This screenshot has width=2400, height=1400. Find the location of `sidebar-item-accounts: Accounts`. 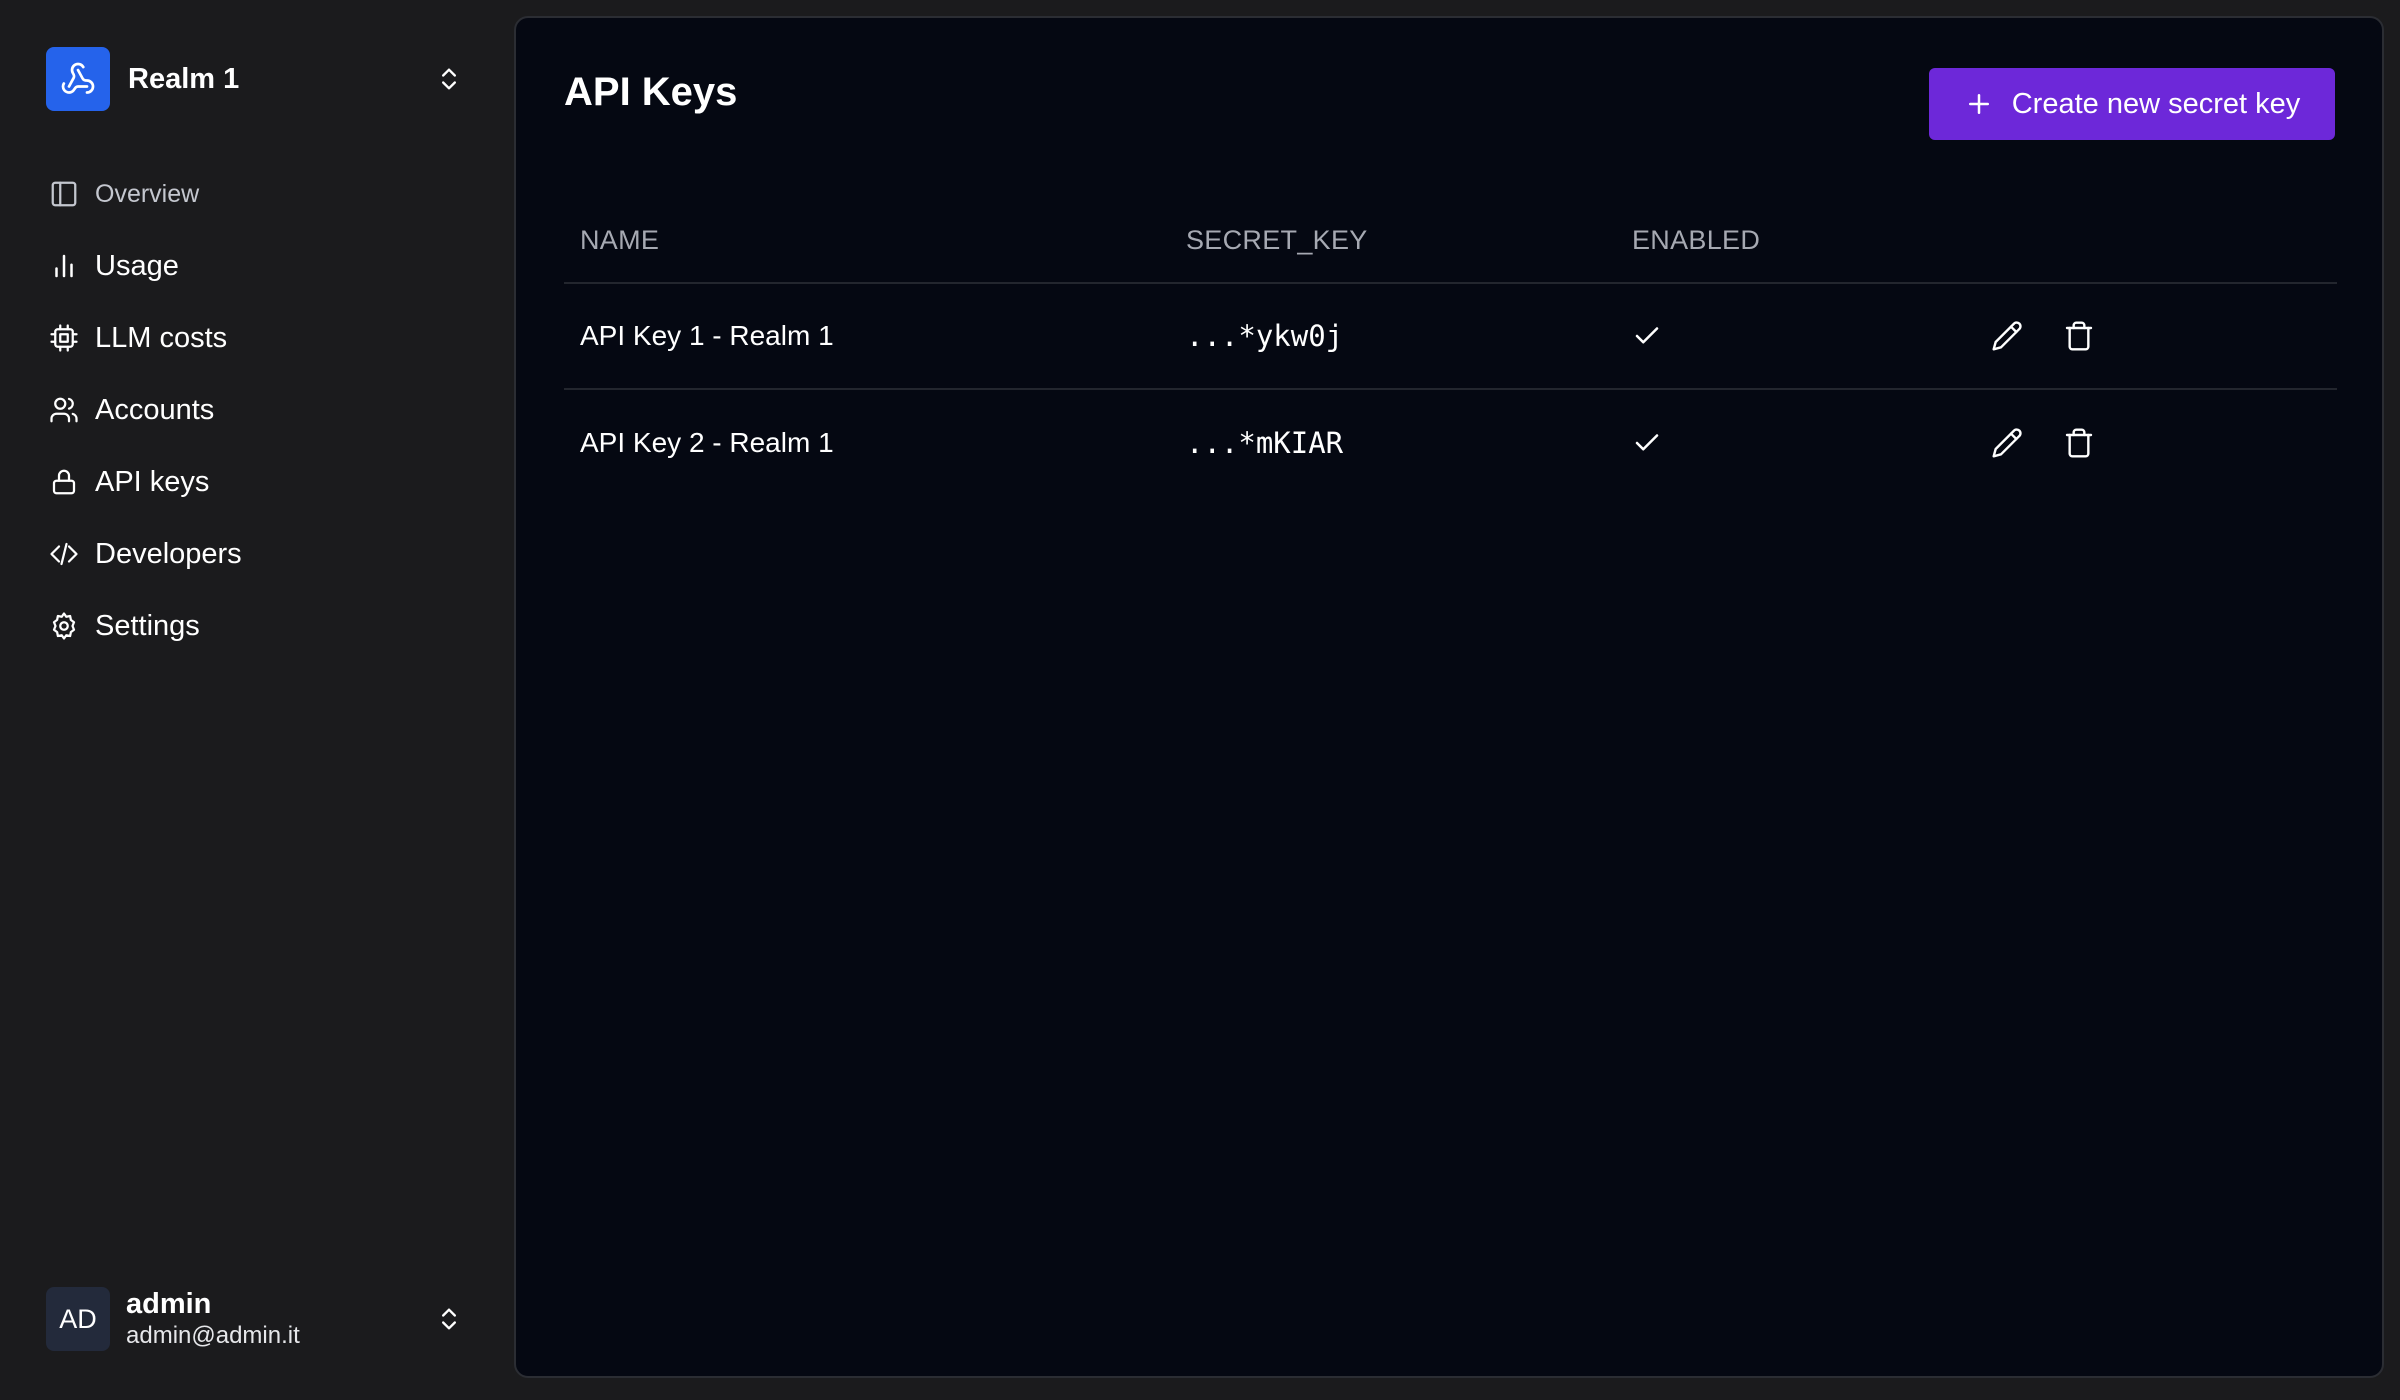

sidebar-item-accounts: Accounts is located at coordinates (256, 410).